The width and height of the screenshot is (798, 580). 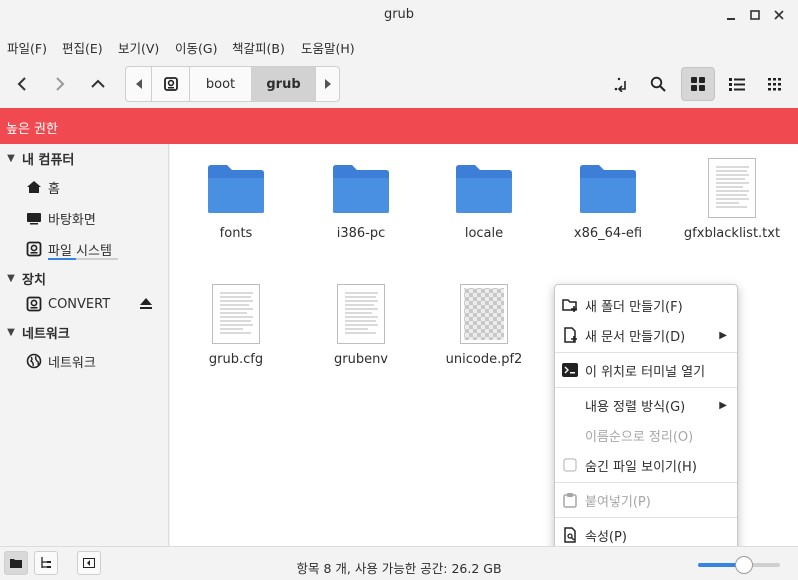 I want to click on sidebar-item-network: 네트워크, so click(x=61, y=361).